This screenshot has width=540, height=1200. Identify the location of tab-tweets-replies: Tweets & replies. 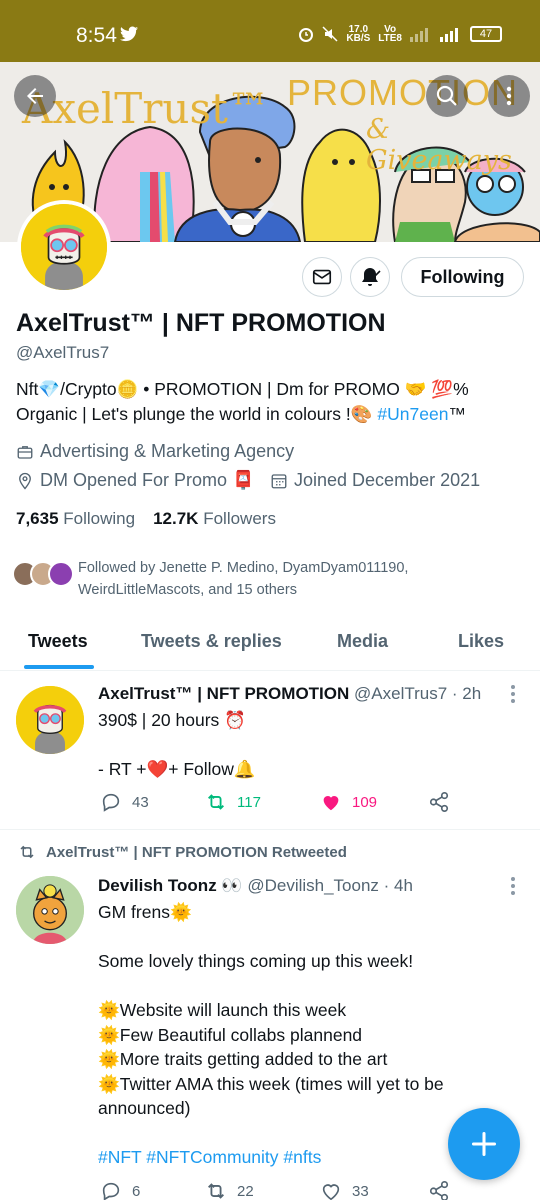
(211, 641).